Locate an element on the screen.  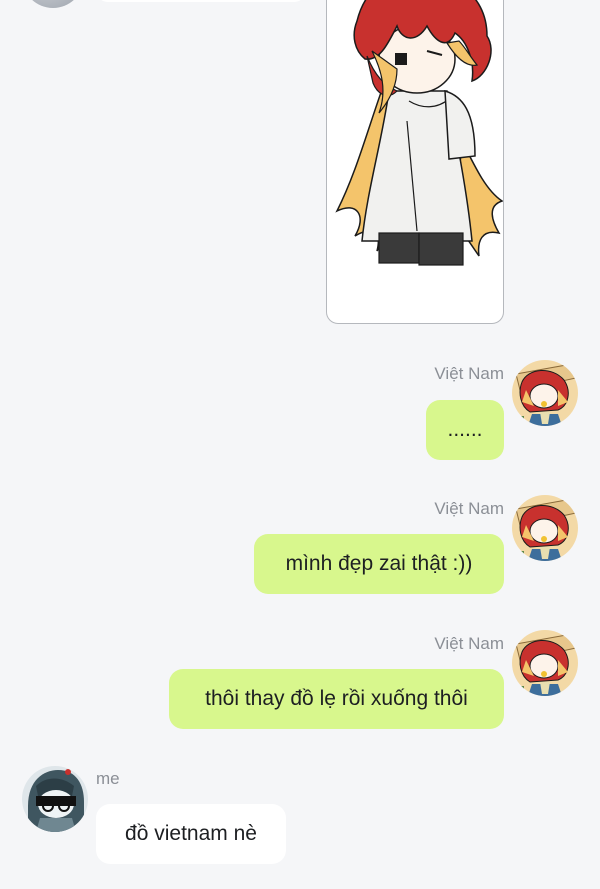
message-bubble: đồ vietnam nè is located at coordinates (191, 834).